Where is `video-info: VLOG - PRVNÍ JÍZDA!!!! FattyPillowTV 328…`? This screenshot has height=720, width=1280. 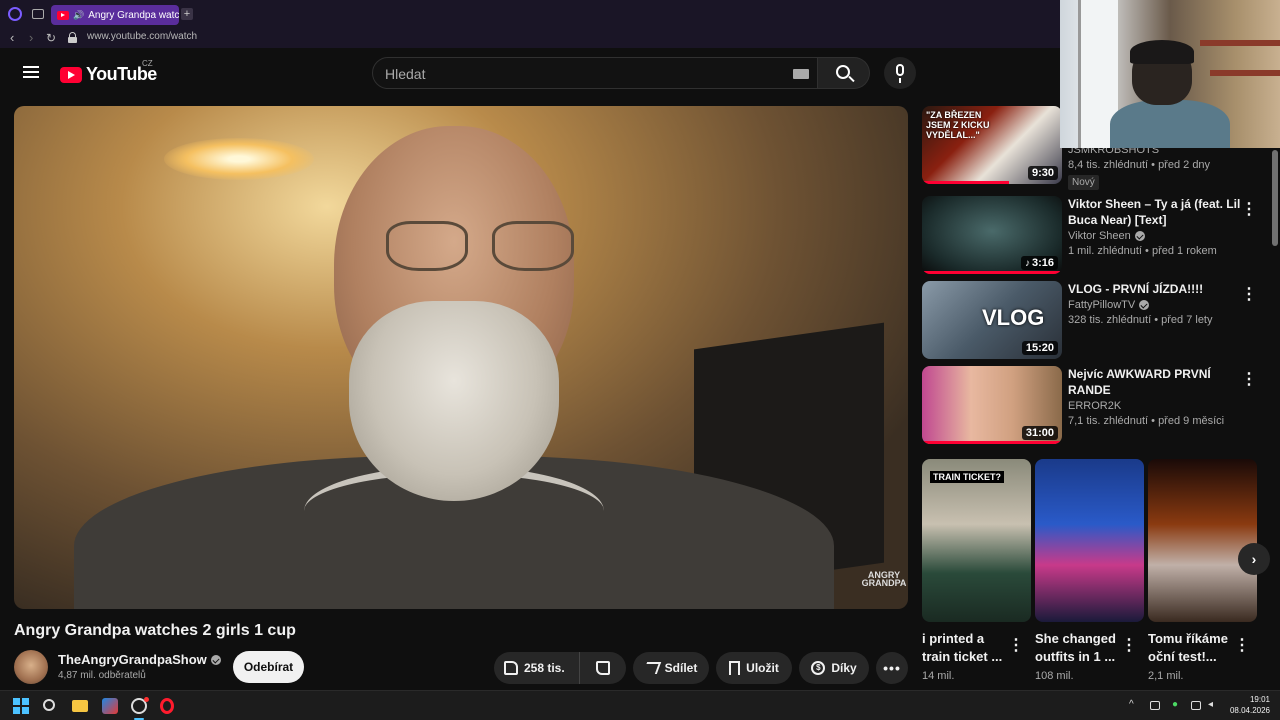 video-info: VLOG - PRVNÍ JÍZDA!!!! FattyPillowTV 328… is located at coordinates (1156, 303).